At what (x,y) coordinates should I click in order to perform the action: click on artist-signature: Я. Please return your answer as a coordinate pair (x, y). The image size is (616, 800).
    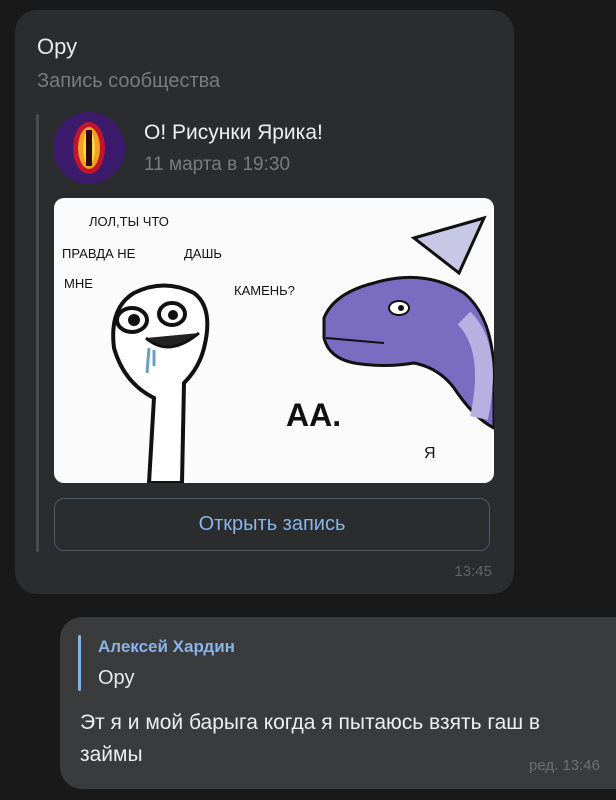
    Looking at the image, I should click on (430, 453).